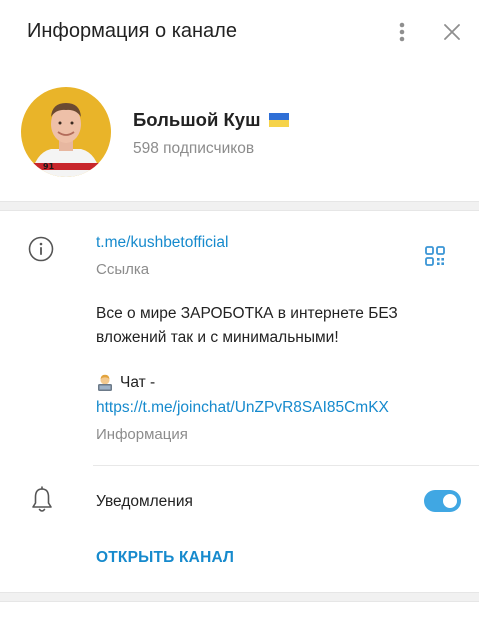 Image resolution: width=479 pixels, height=621 pixels. I want to click on panel-title: Информация о канале, so click(132, 31).